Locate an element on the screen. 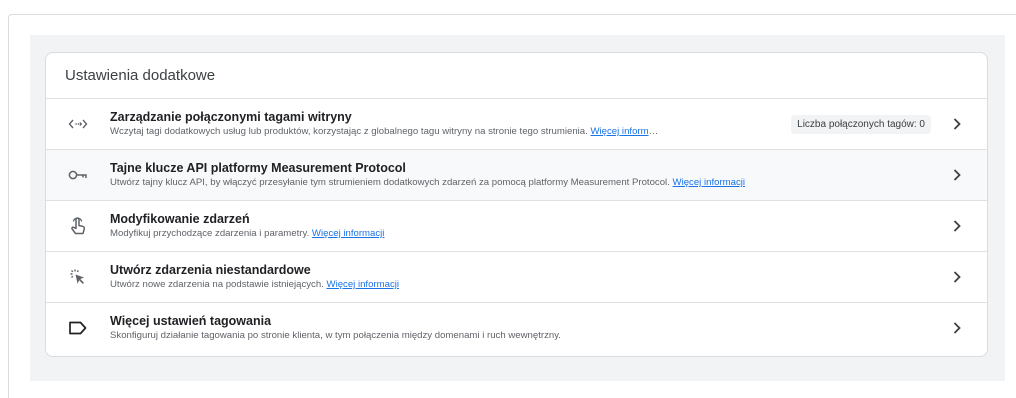 This screenshot has height=398, width=1016. more-info-link: Więcej inform is located at coordinates (619, 131).